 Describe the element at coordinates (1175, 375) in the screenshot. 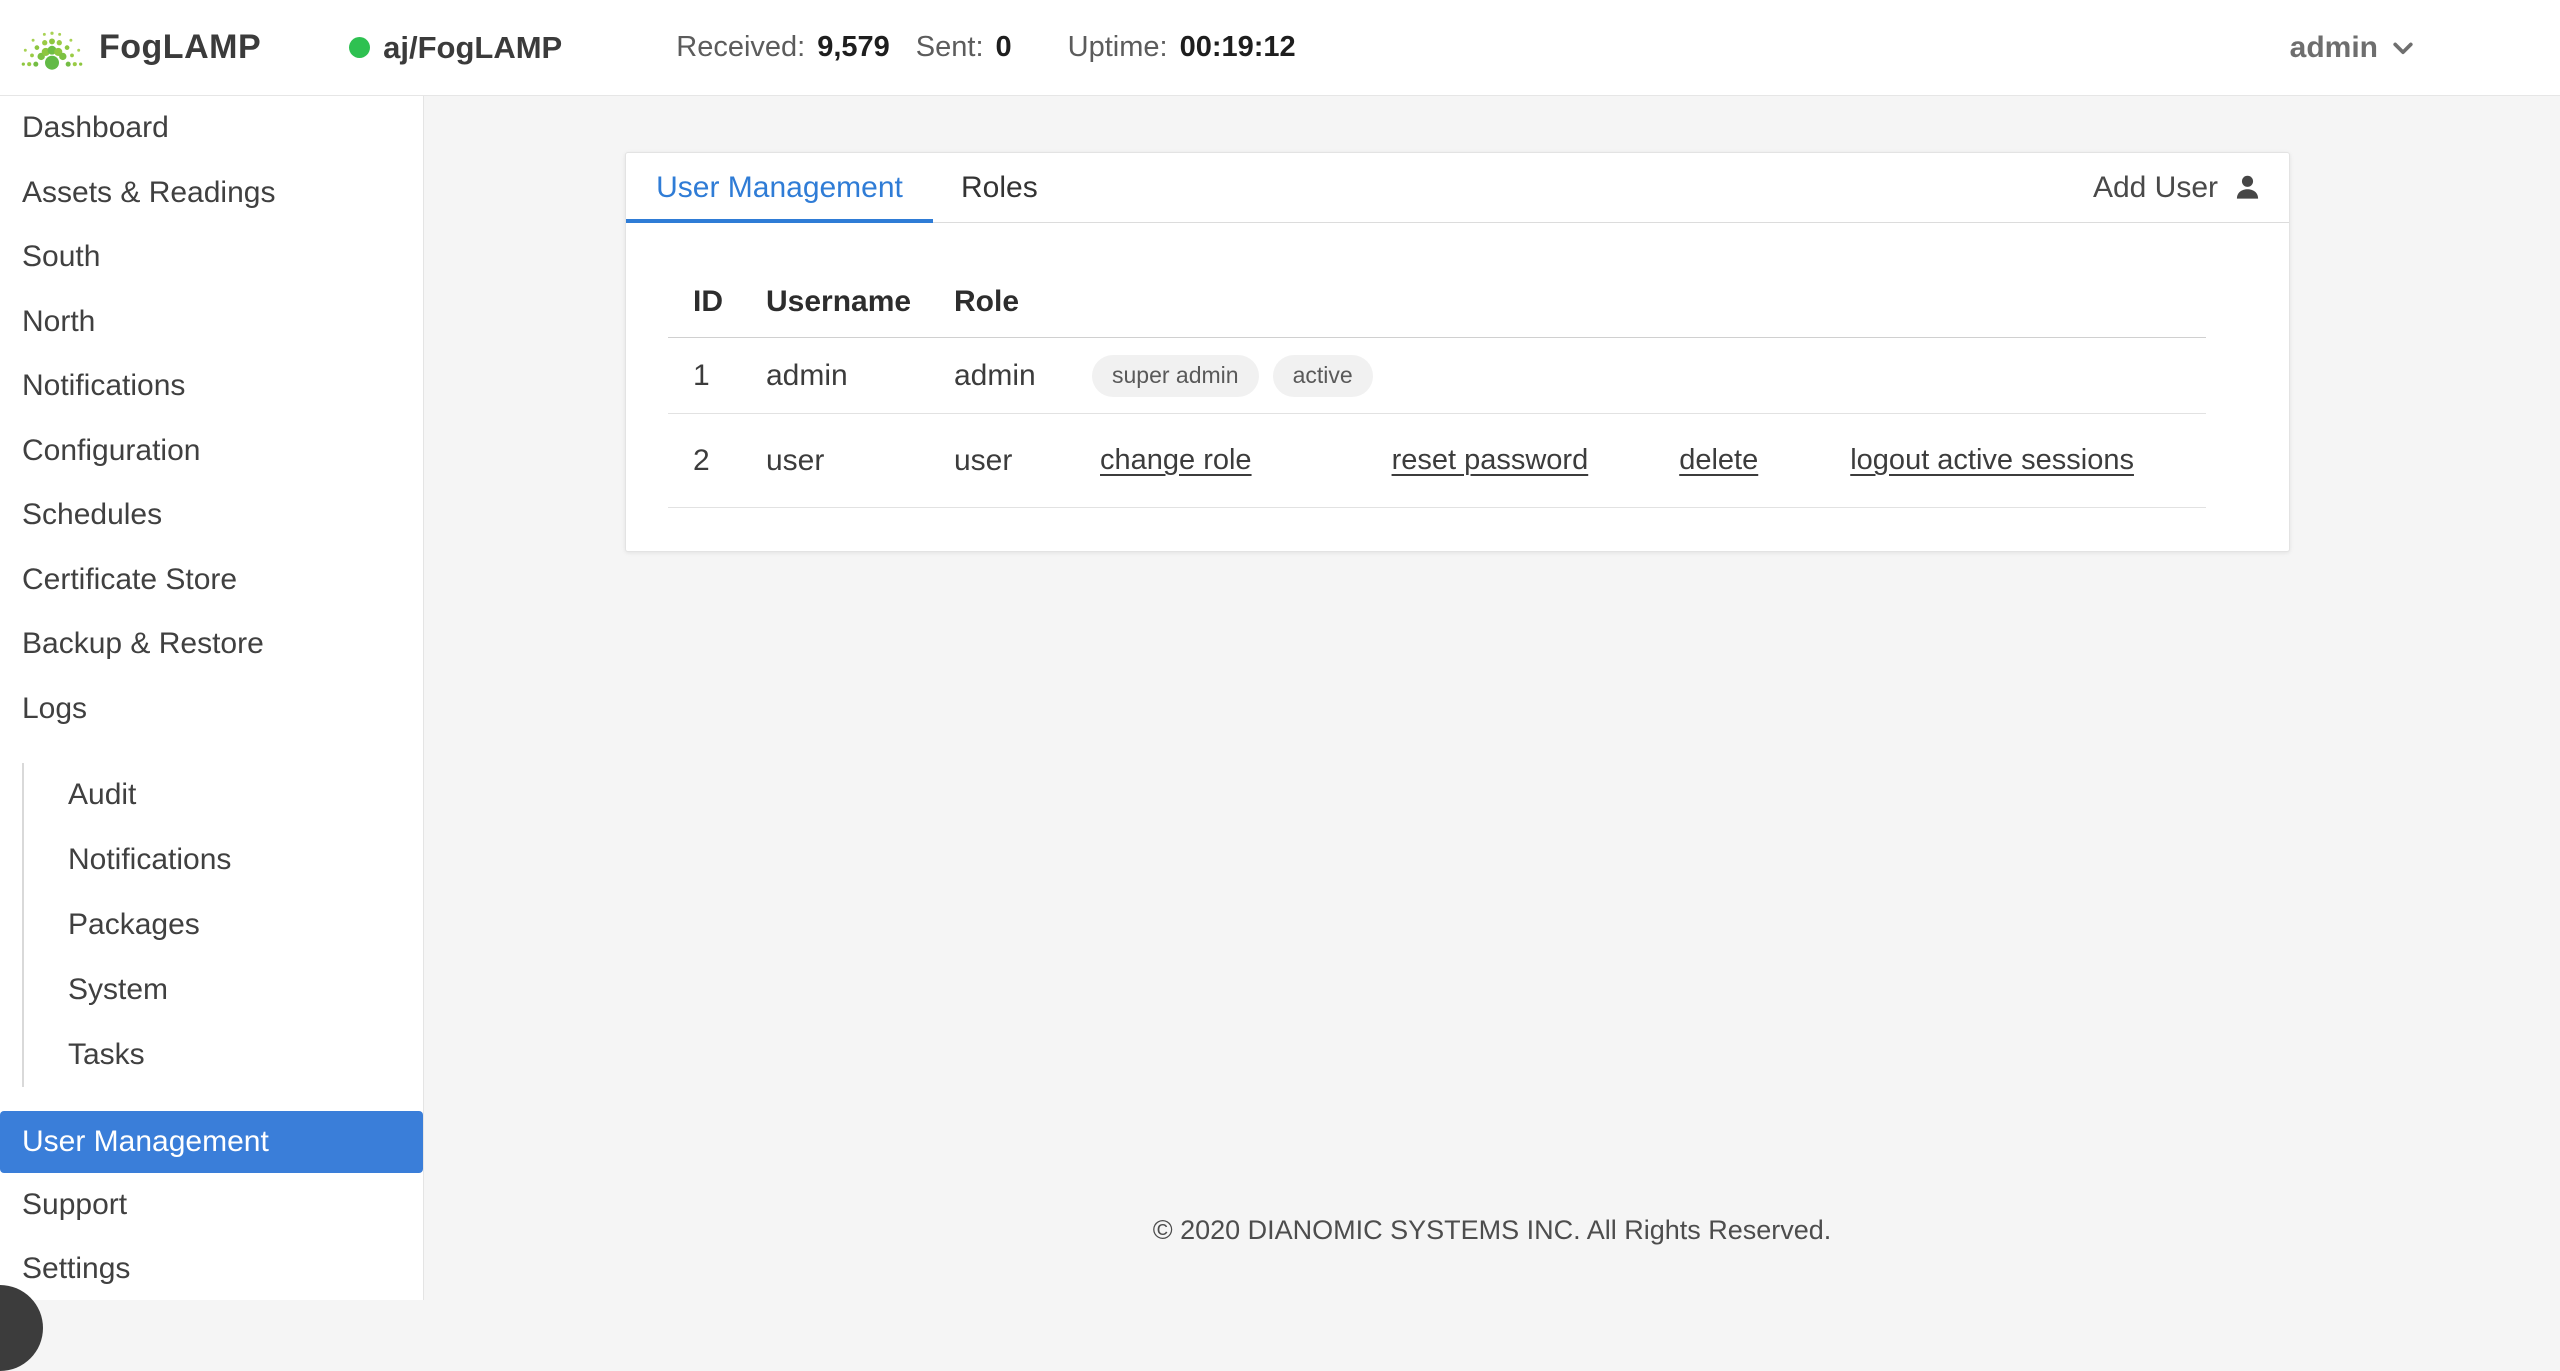

I see `badge-super-admin: super admin` at that location.